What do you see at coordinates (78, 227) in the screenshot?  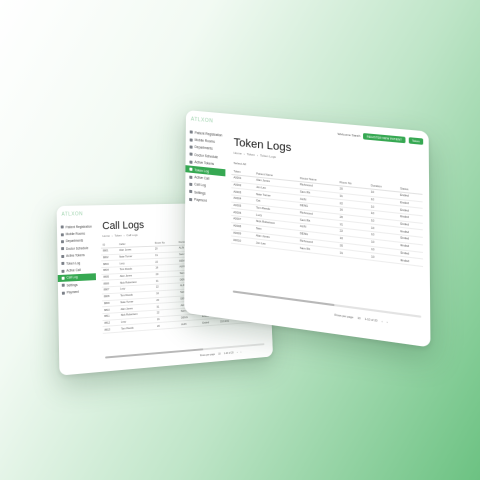 I see `sidebar-item-label: Patient Registration` at bounding box center [78, 227].